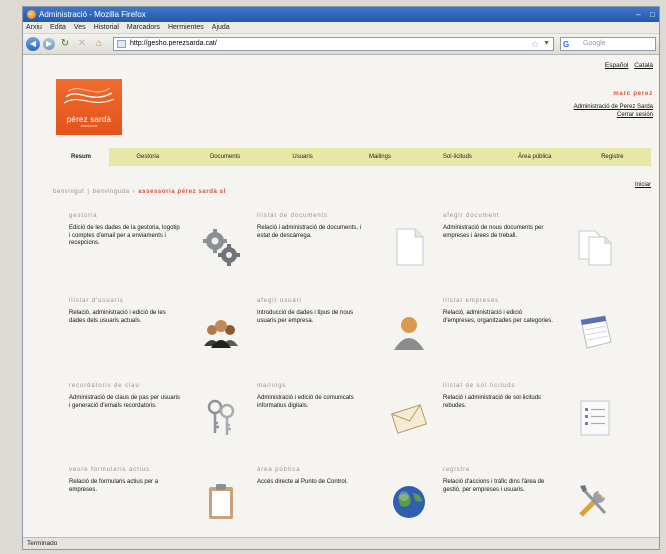  What do you see at coordinates (221, 417) in the screenshot?
I see `keys-icon` at bounding box center [221, 417].